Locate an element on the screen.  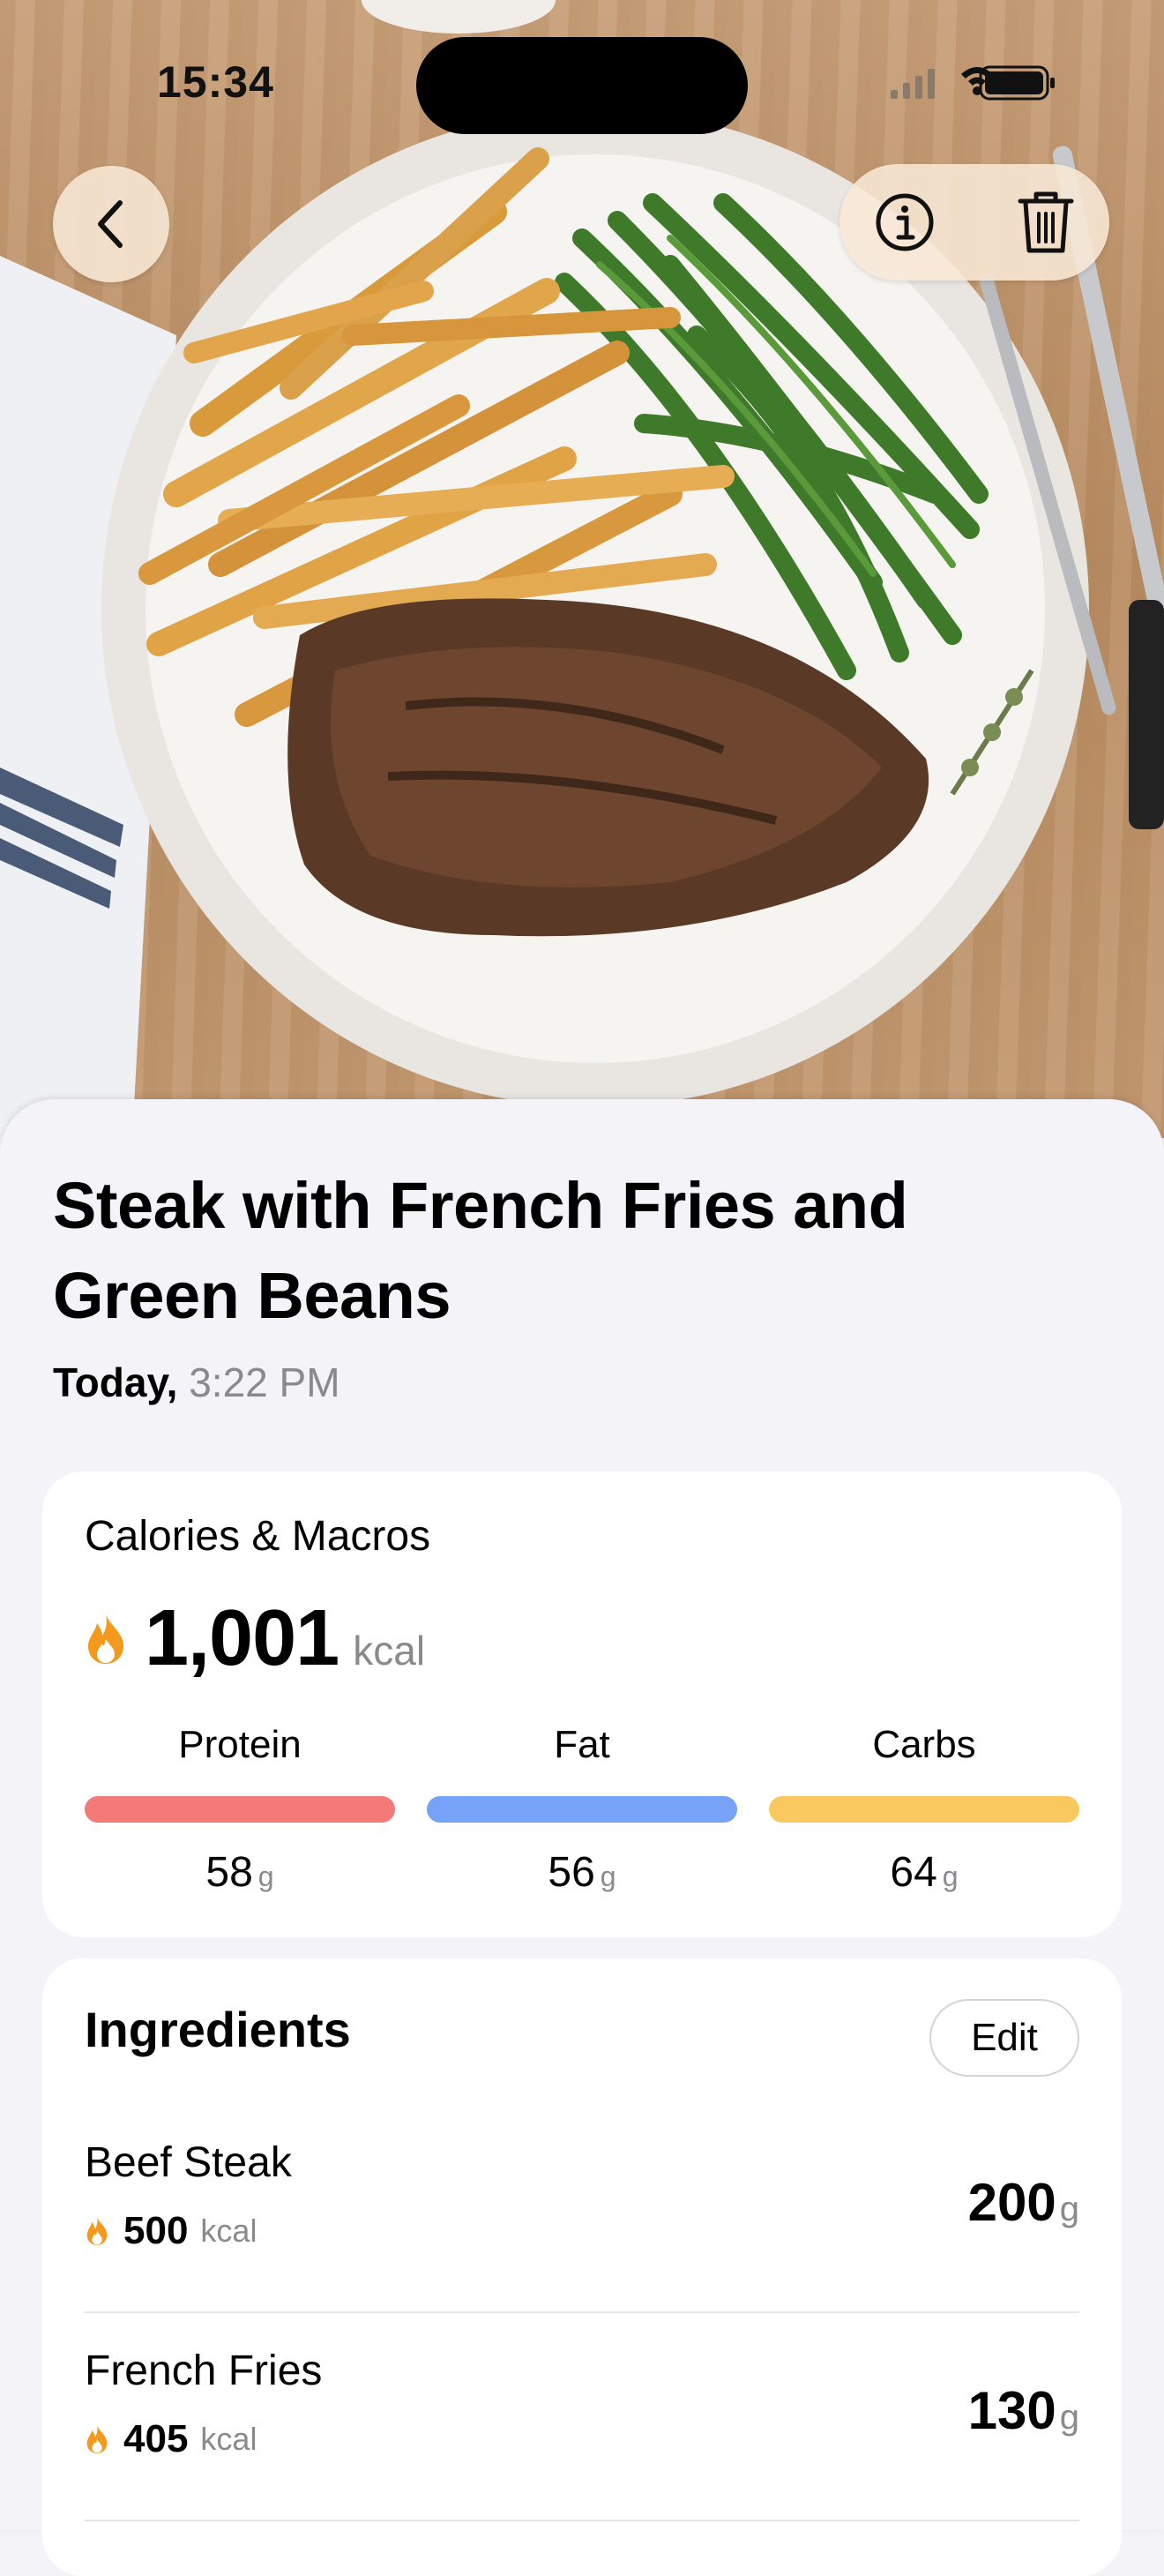
macro-protein-label: Protein is located at coordinates (240, 1745).